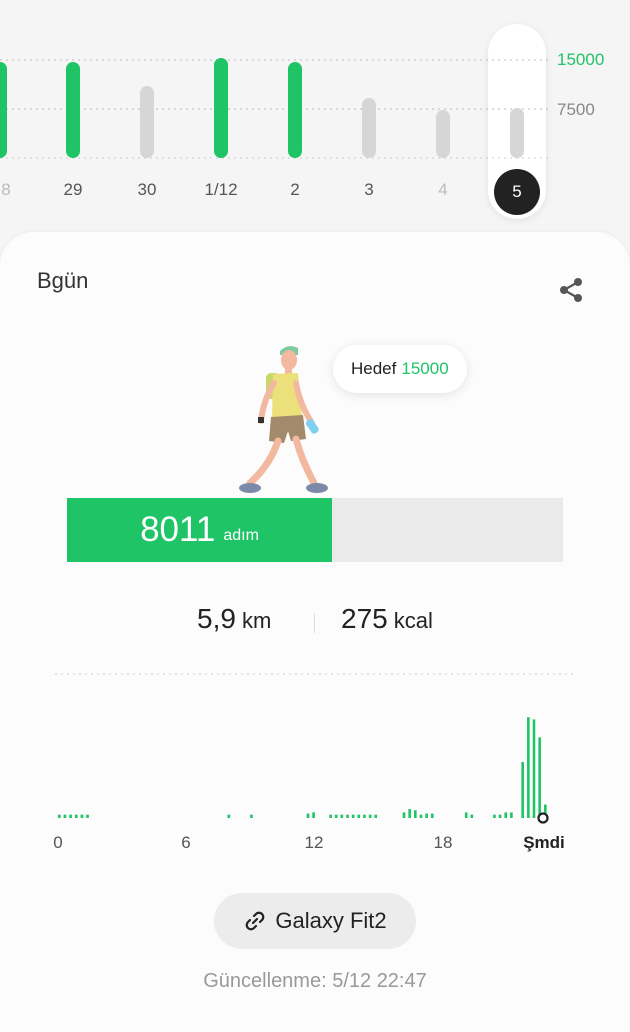  I want to click on day-label: 2, so click(295, 190).